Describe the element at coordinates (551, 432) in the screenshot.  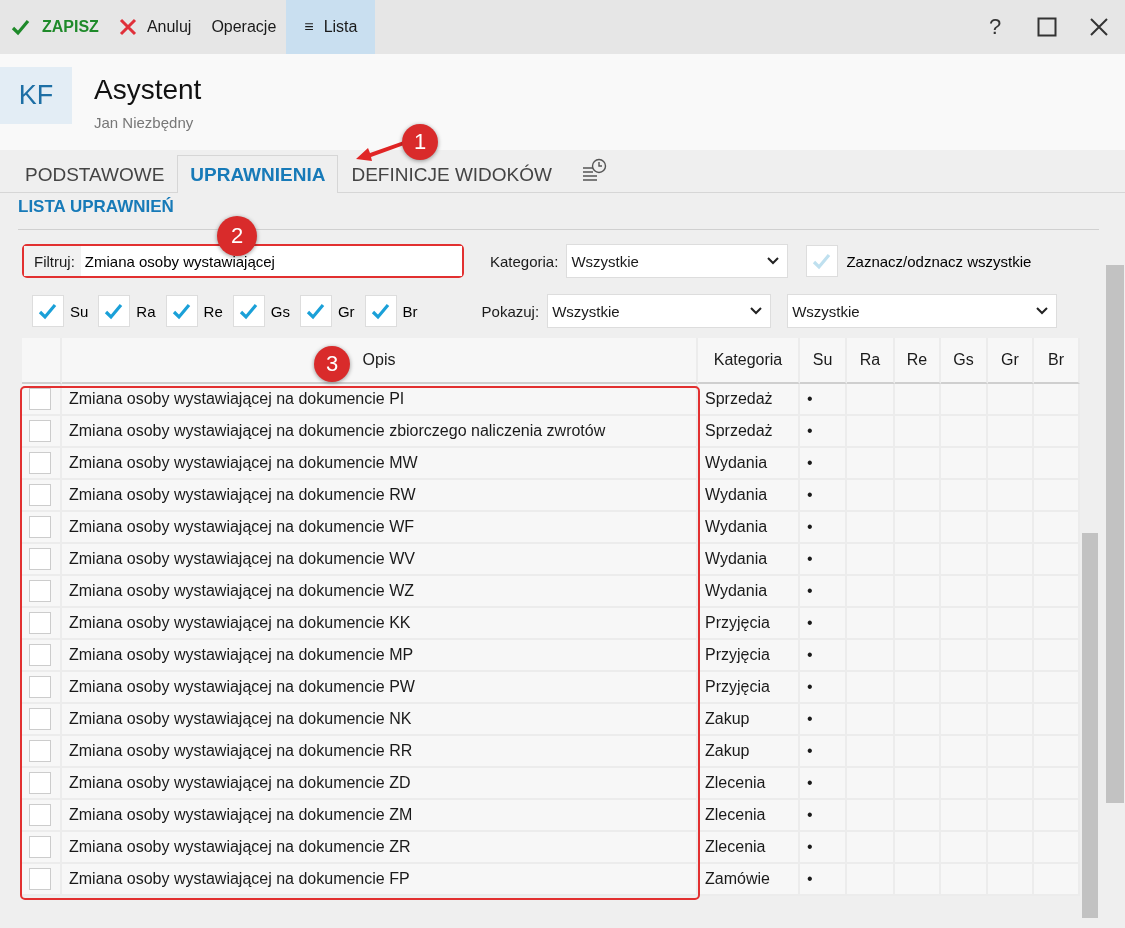
I see `table-row: Zmiana osoby wystawiającej na dokumencie zbiorczego naliczenia zwrotów Sprzedaż •` at that location.